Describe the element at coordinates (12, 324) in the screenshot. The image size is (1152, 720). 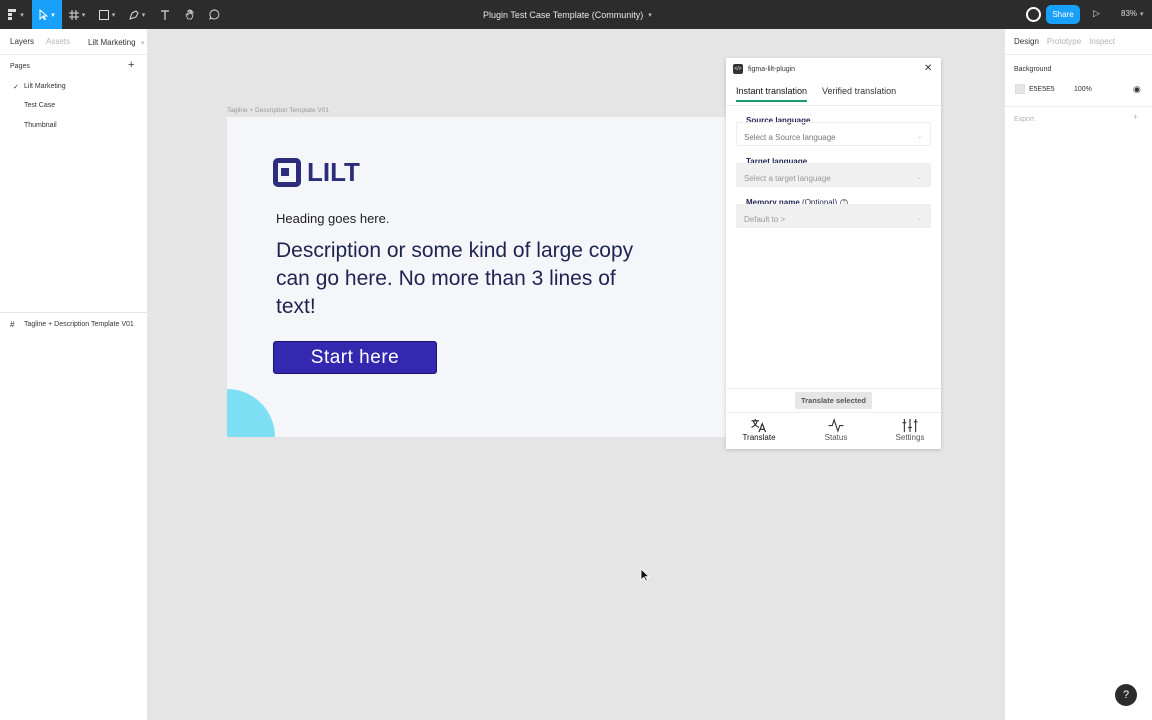
I see `frame-icon: #` at that location.